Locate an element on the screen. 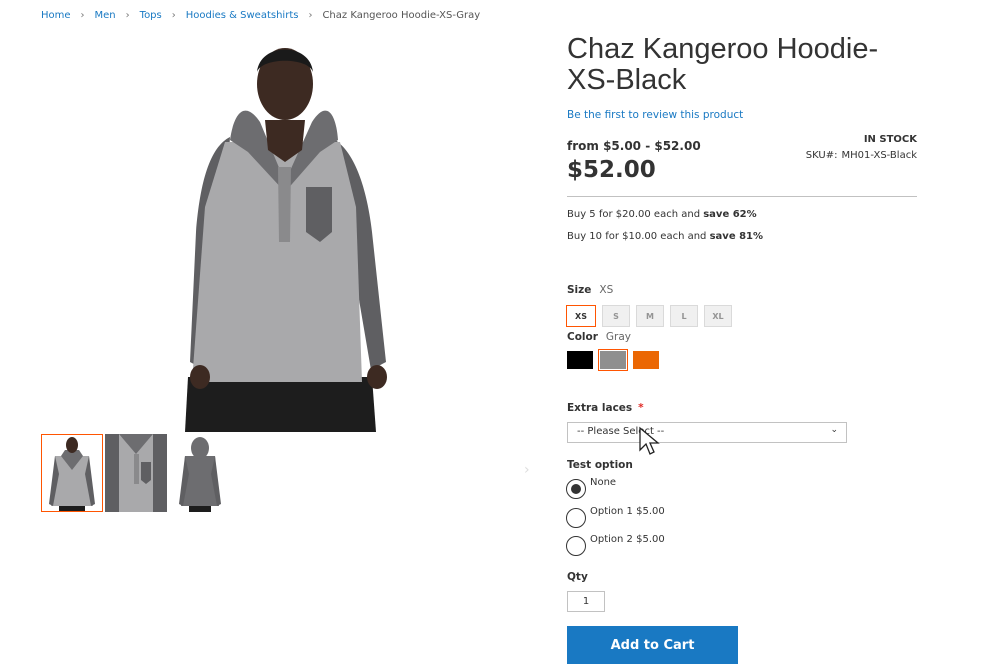 Image resolution: width=1000 pixels, height=670 pixels. color-swatch-gray is located at coordinates (613, 360).